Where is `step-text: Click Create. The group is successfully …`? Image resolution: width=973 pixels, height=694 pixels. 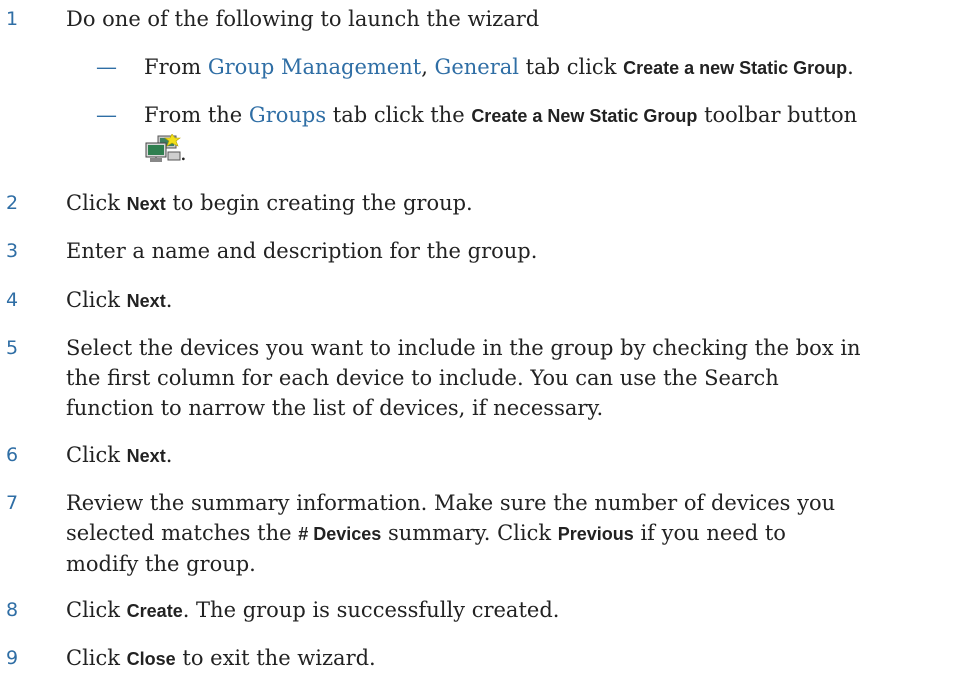
step-text: Click Create. The group is successfully … is located at coordinates (313, 610).